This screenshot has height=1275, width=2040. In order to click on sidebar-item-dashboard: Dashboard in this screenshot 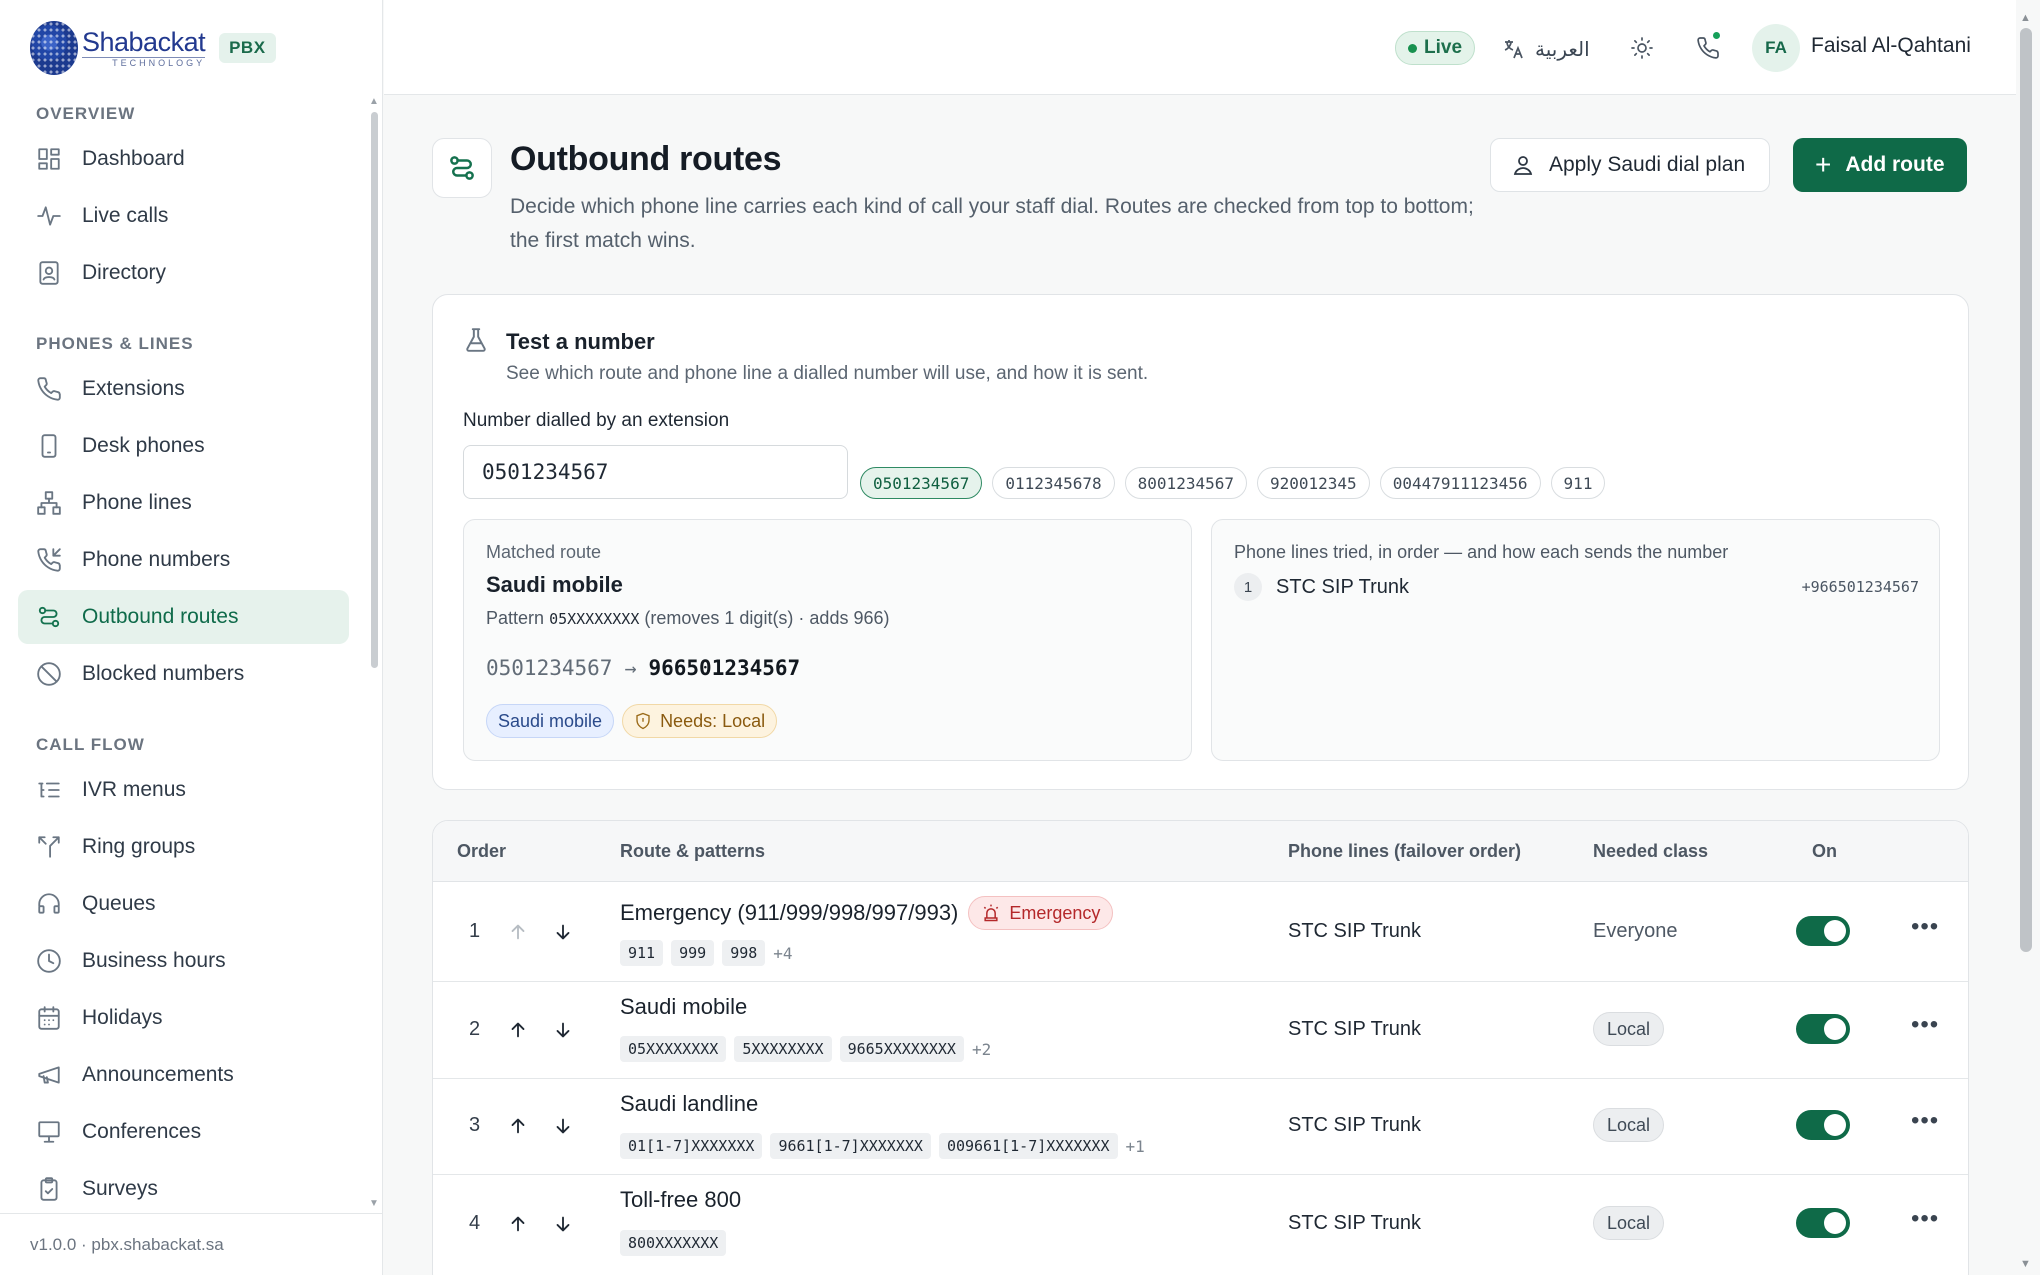, I will do `click(183, 159)`.